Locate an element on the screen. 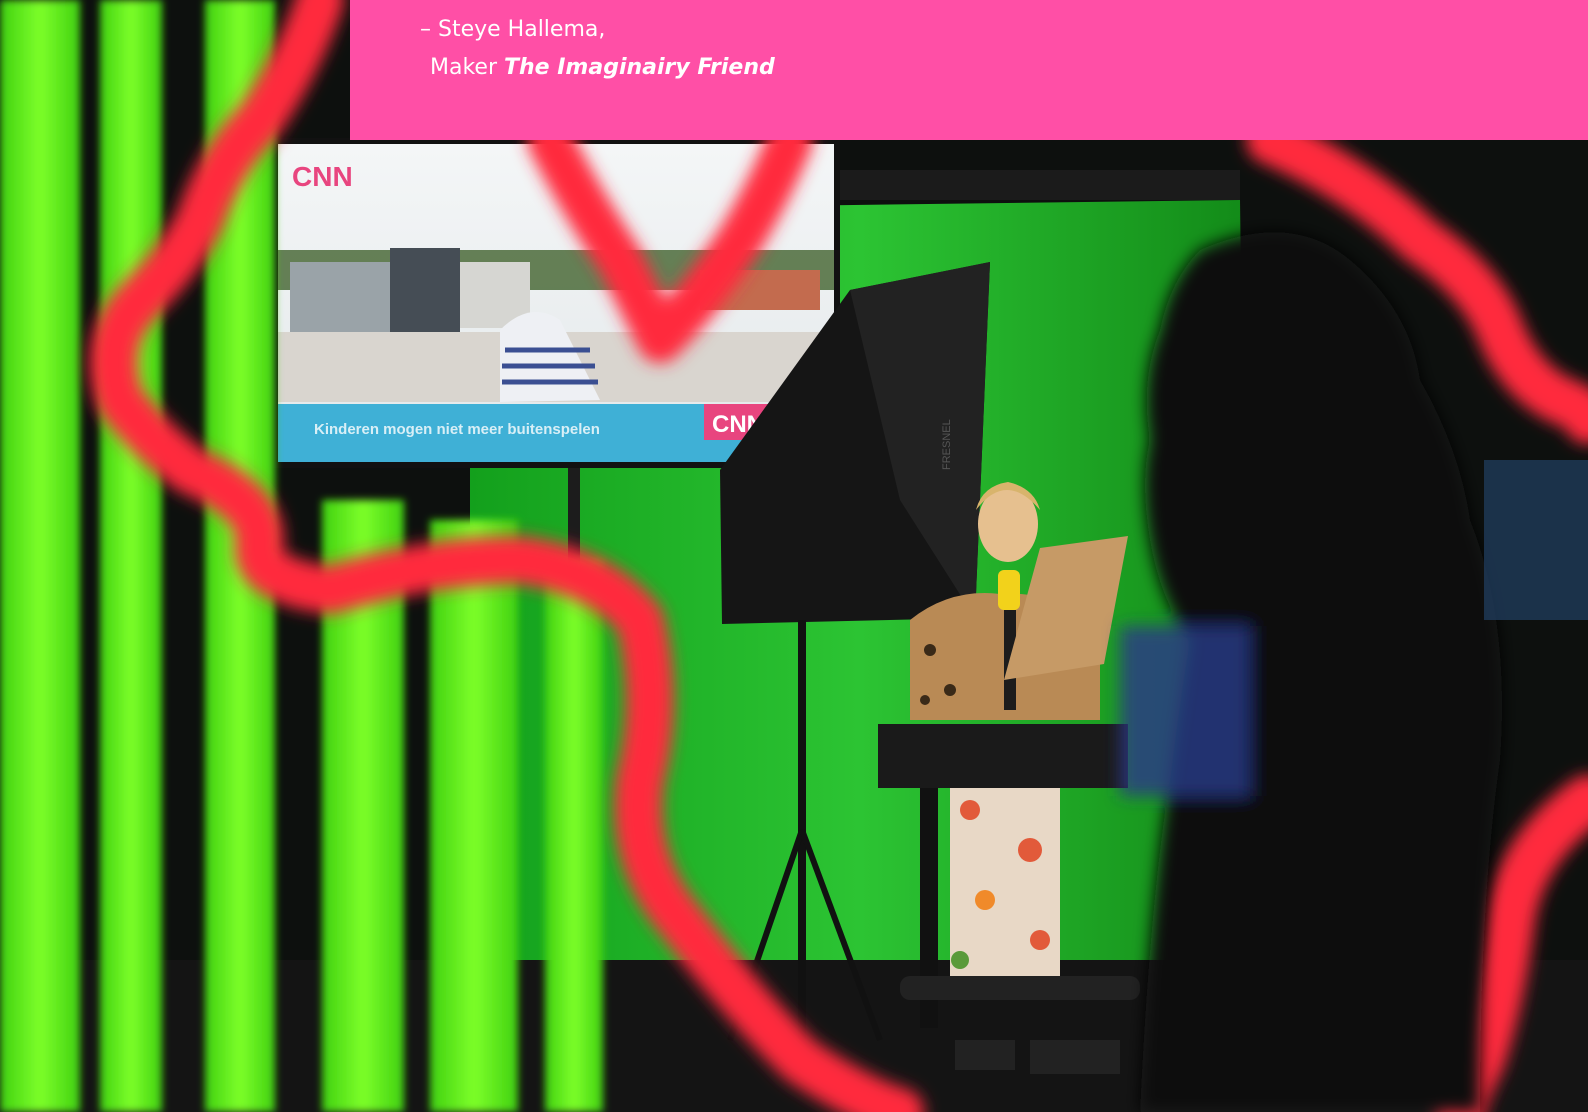 This screenshot has width=1588, height=1112. attribution-role: Maker is located at coordinates (463, 67).